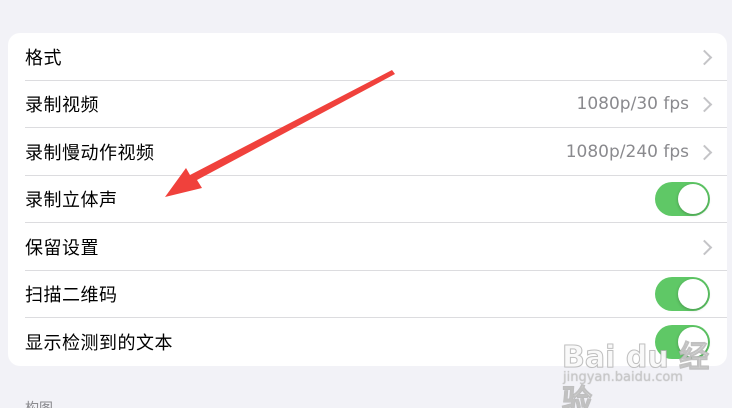  Describe the element at coordinates (367, 104) in the screenshot. I see `row-record-video: 录制视频 1080p/30 fps` at that location.